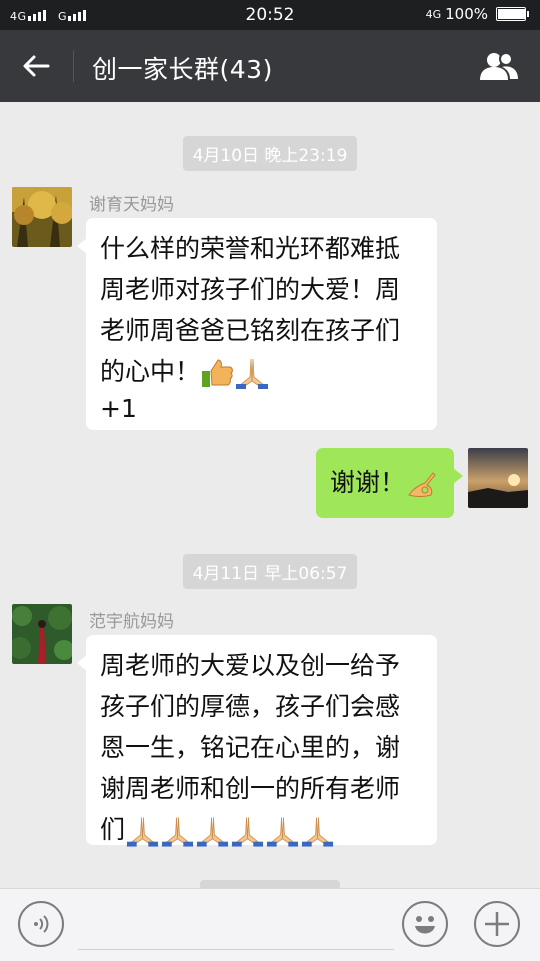 This screenshot has height=961, width=540. I want to click on message-timestamp: 4月11日 早上06:57, so click(270, 571).